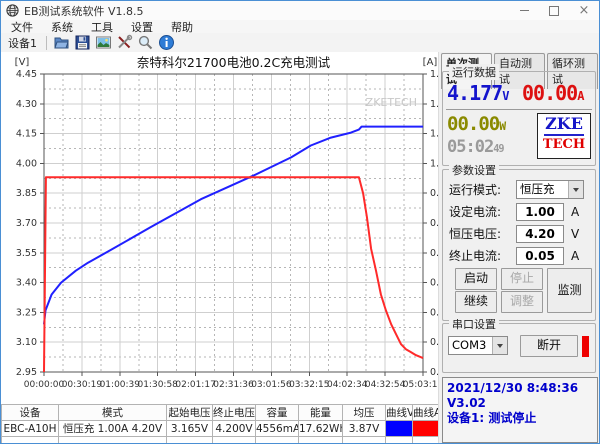 The width and height of the screenshot is (600, 444). Describe the element at coordinates (514, 233) in the screenshot. I see `cv-voltage-row: 恒压电压: 4.20 V` at that location.